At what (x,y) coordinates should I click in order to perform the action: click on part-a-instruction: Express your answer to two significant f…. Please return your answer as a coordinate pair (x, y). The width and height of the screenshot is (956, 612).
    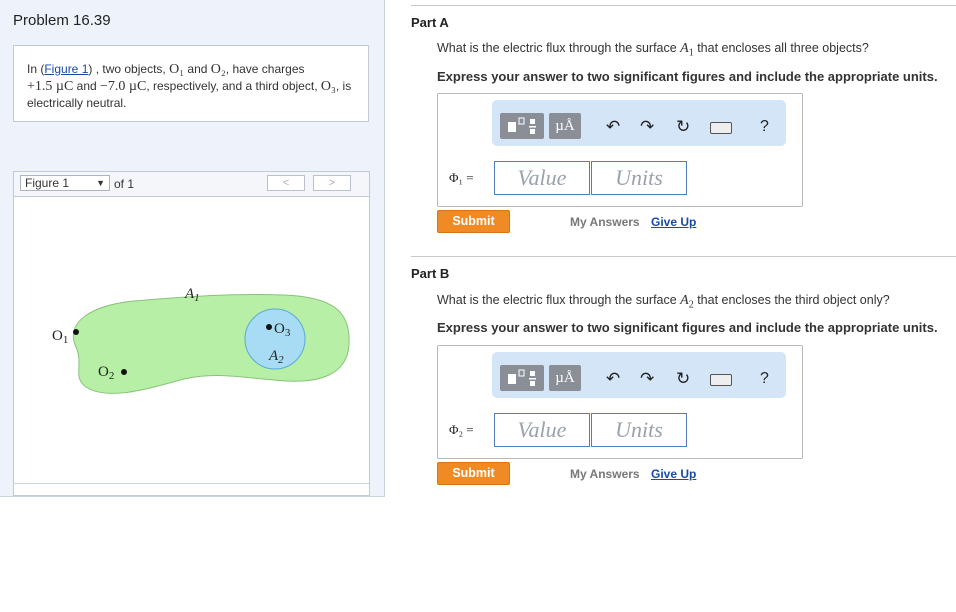
    Looking at the image, I should click on (687, 76).